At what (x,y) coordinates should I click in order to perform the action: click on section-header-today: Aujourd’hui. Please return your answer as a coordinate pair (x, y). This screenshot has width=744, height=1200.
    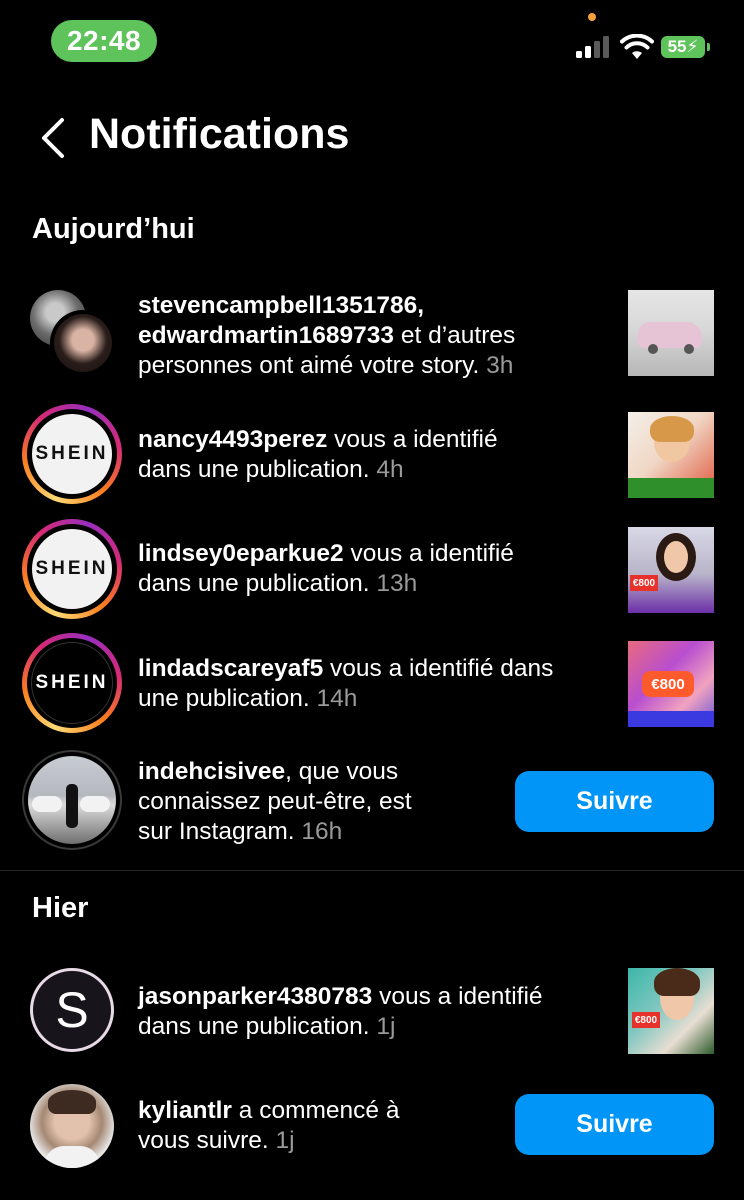
    Looking at the image, I should click on (113, 229).